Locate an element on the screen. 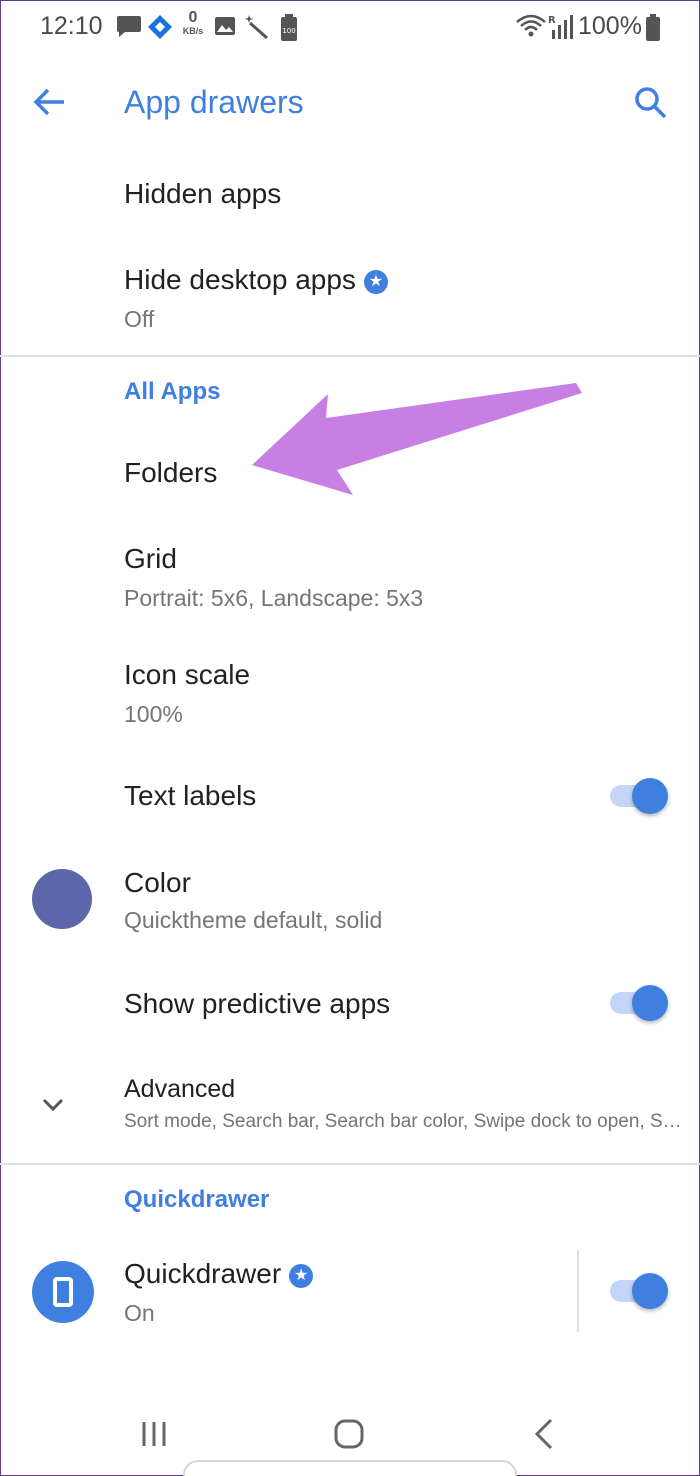 The image size is (700, 1476). setting-title: Folders is located at coordinates (171, 472).